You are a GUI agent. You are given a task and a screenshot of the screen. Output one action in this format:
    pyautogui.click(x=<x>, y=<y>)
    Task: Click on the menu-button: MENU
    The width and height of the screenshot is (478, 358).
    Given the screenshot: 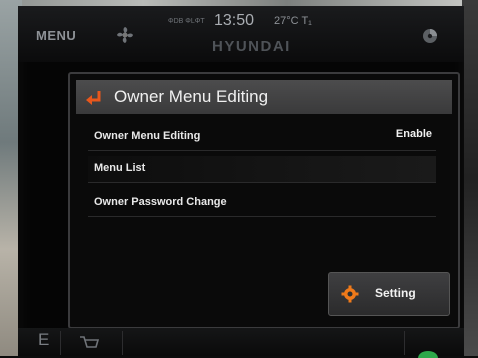 What is the action you would take?
    pyautogui.click(x=56, y=35)
    